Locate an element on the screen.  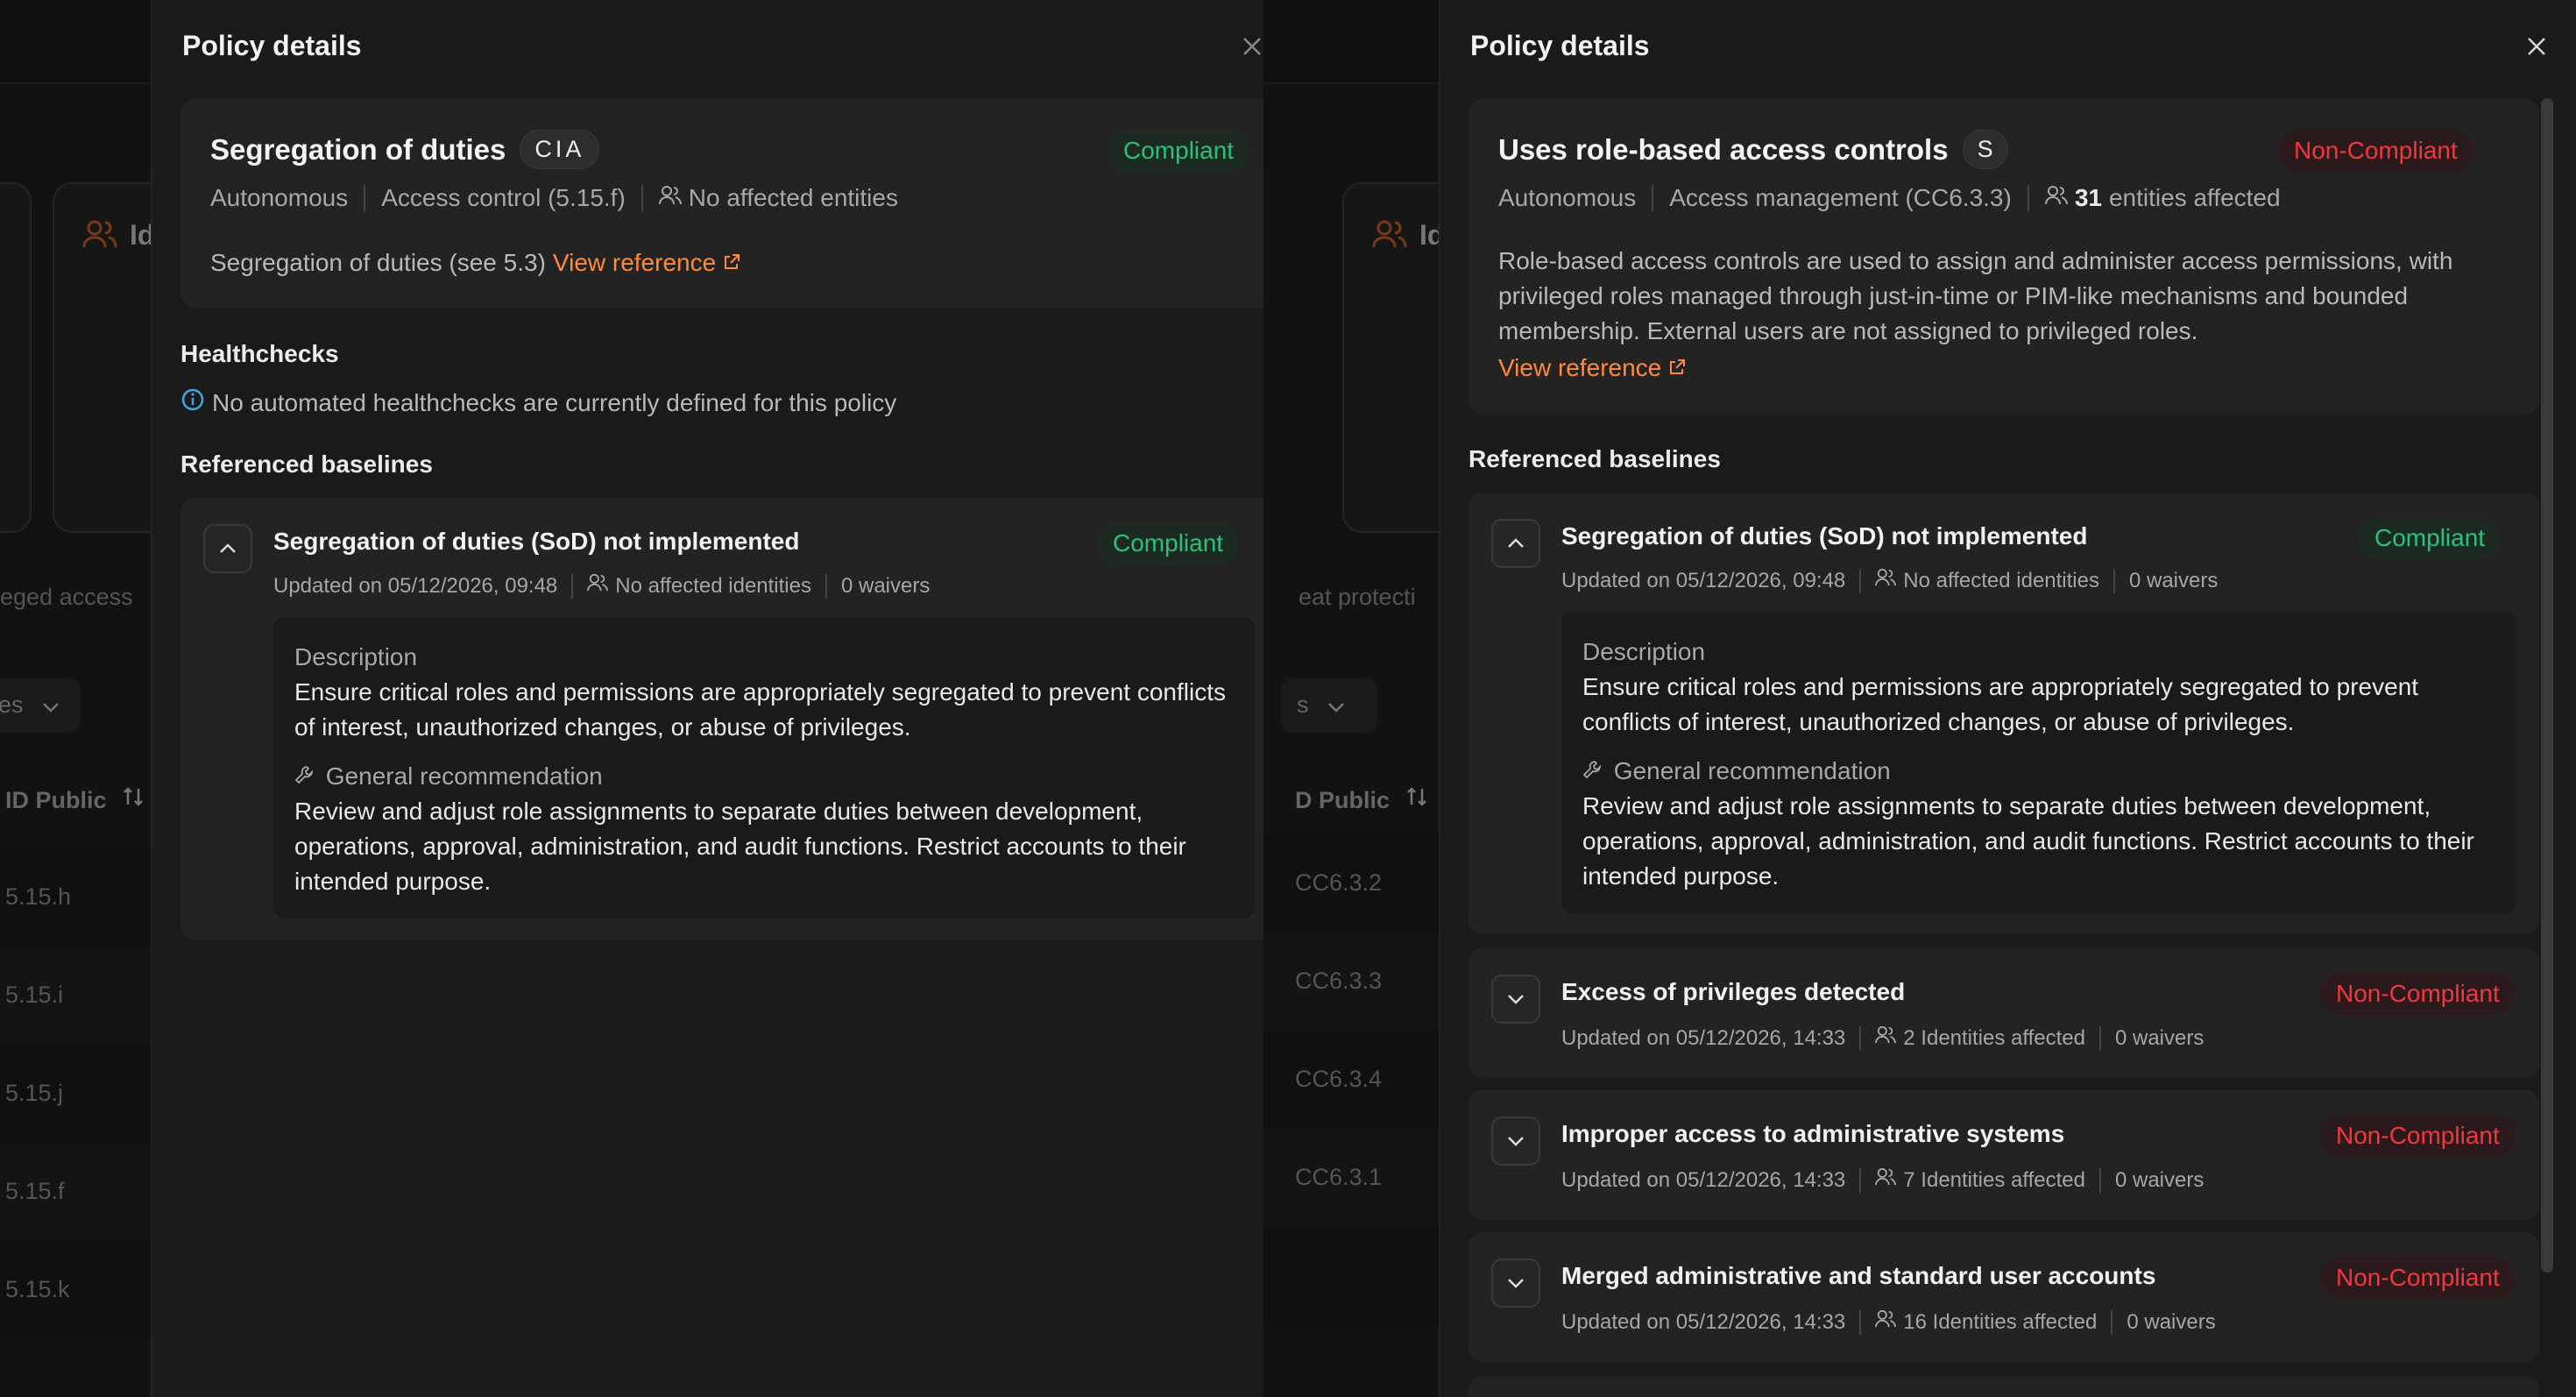
bg-row-text: eat protecti is located at coordinates (1357, 597).